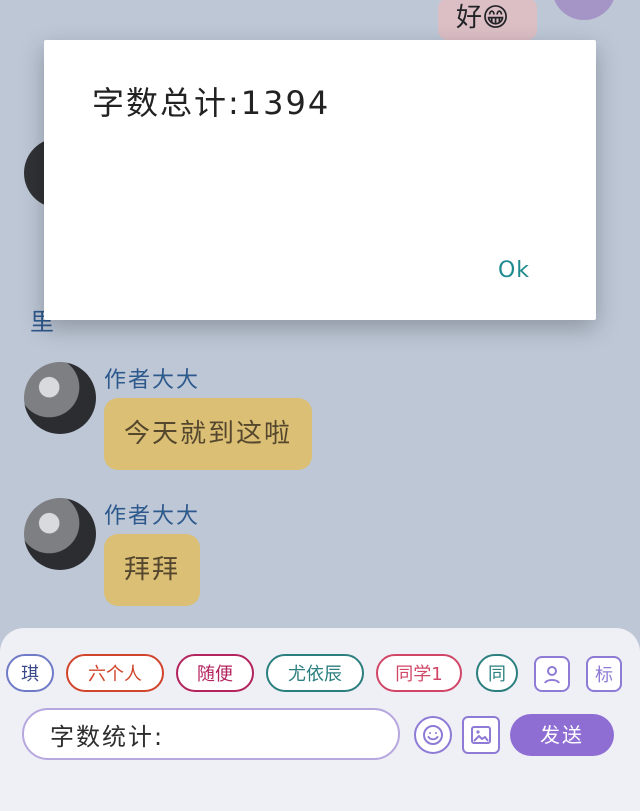  What do you see at coordinates (30, 673) in the screenshot?
I see `quick-reply-chip: 琪` at bounding box center [30, 673].